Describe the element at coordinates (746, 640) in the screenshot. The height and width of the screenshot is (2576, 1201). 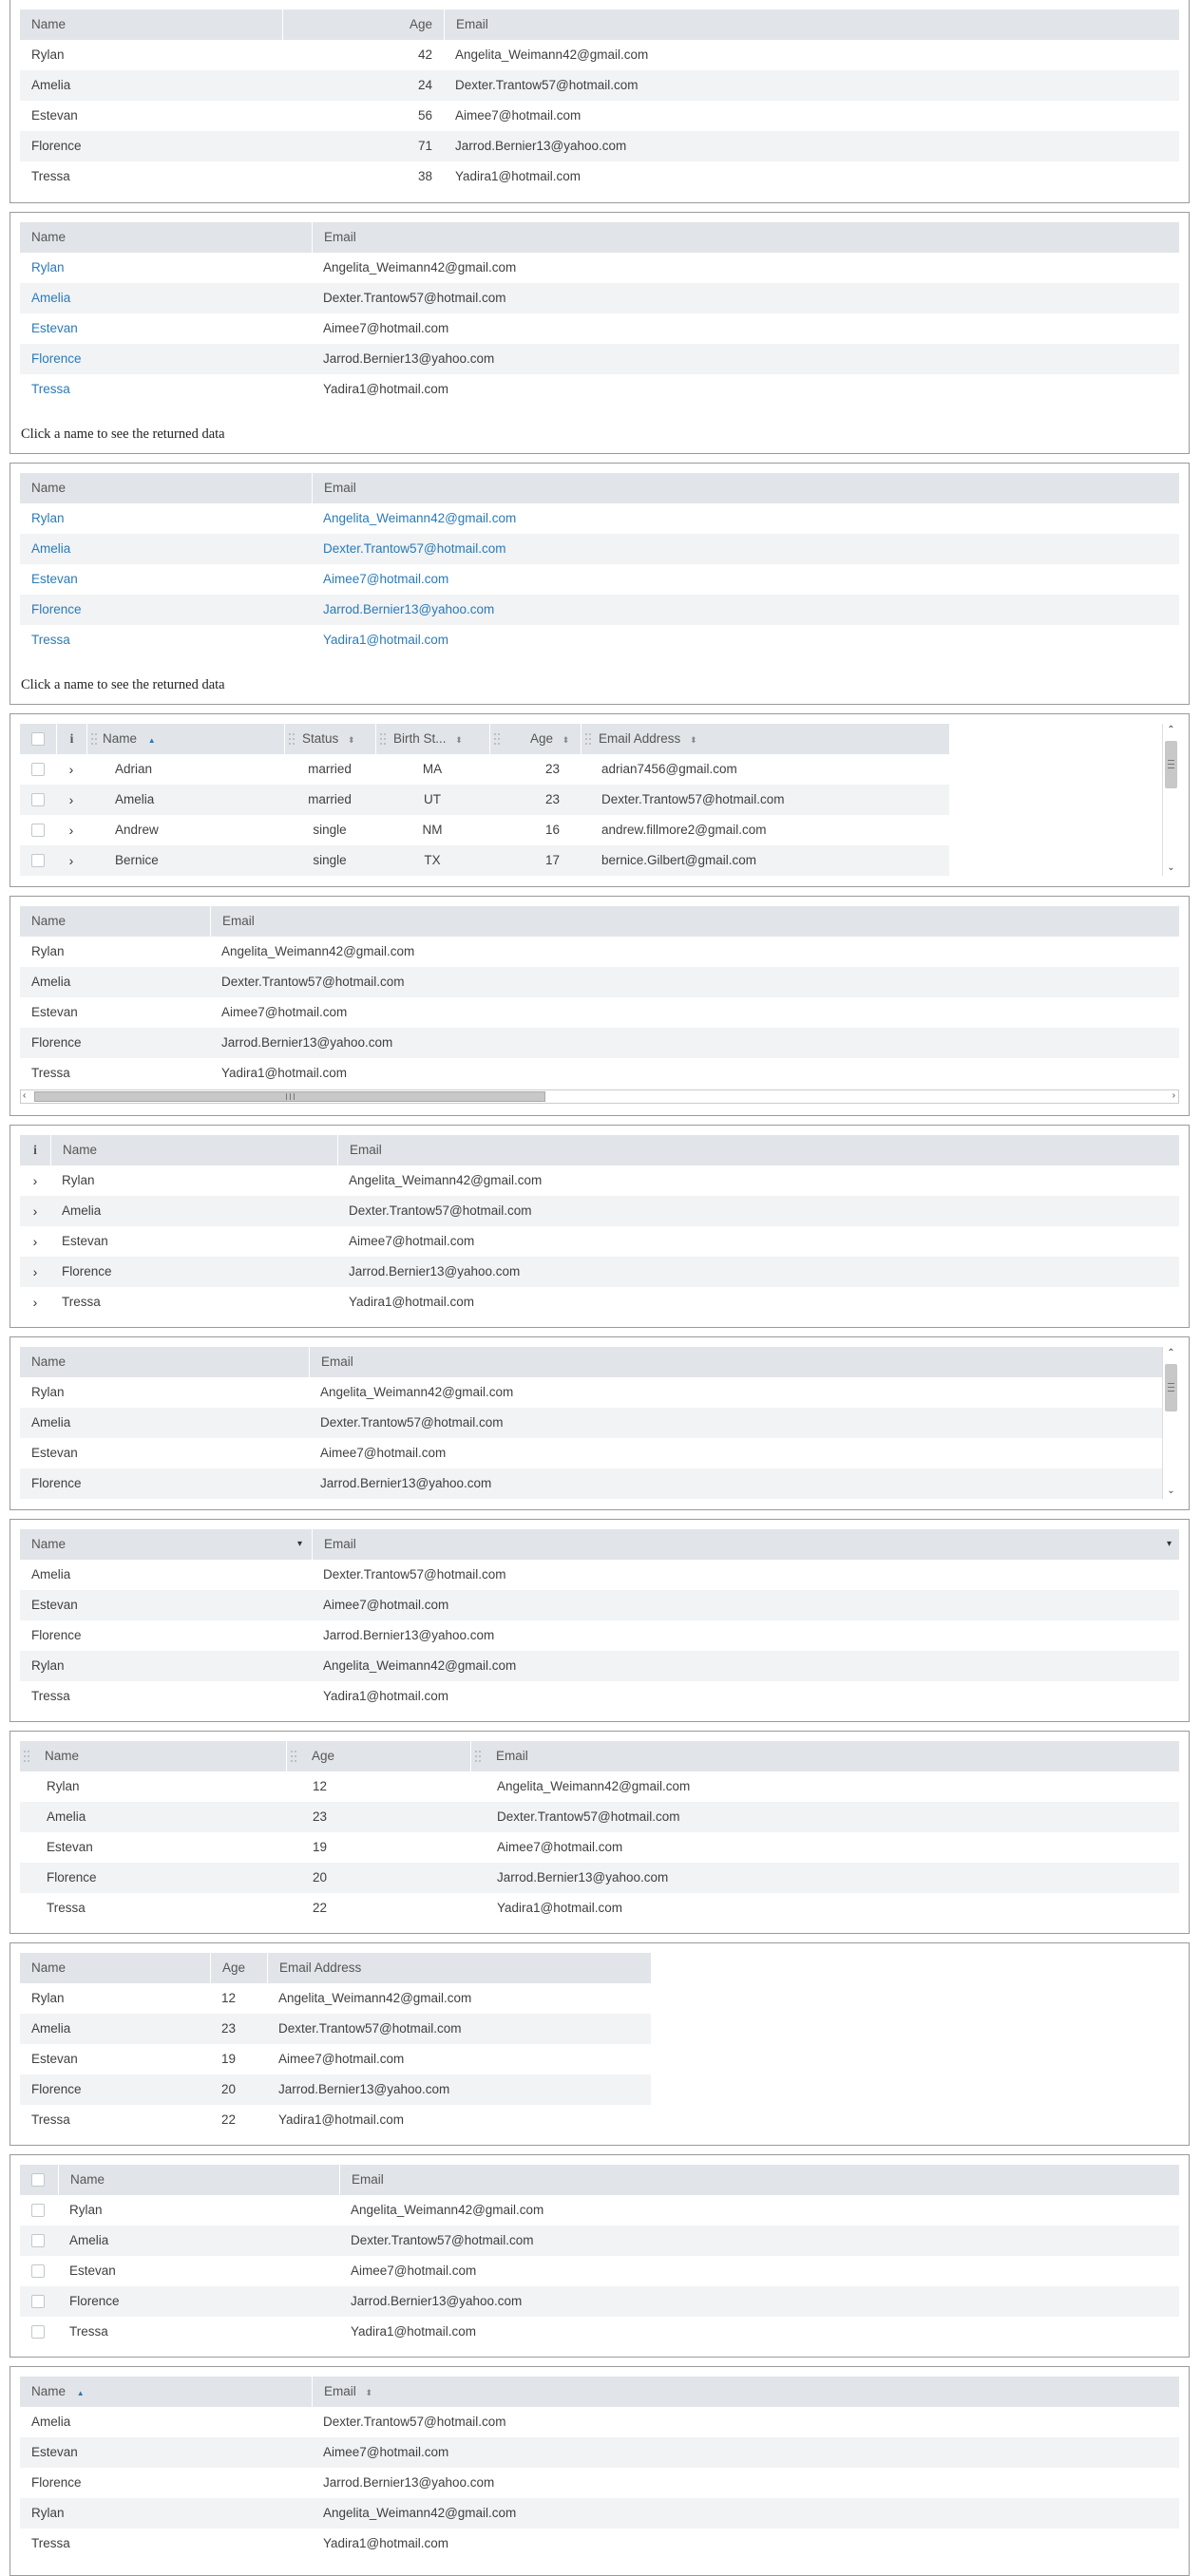
I see `email-link: Yadira1@hotmail.com` at that location.